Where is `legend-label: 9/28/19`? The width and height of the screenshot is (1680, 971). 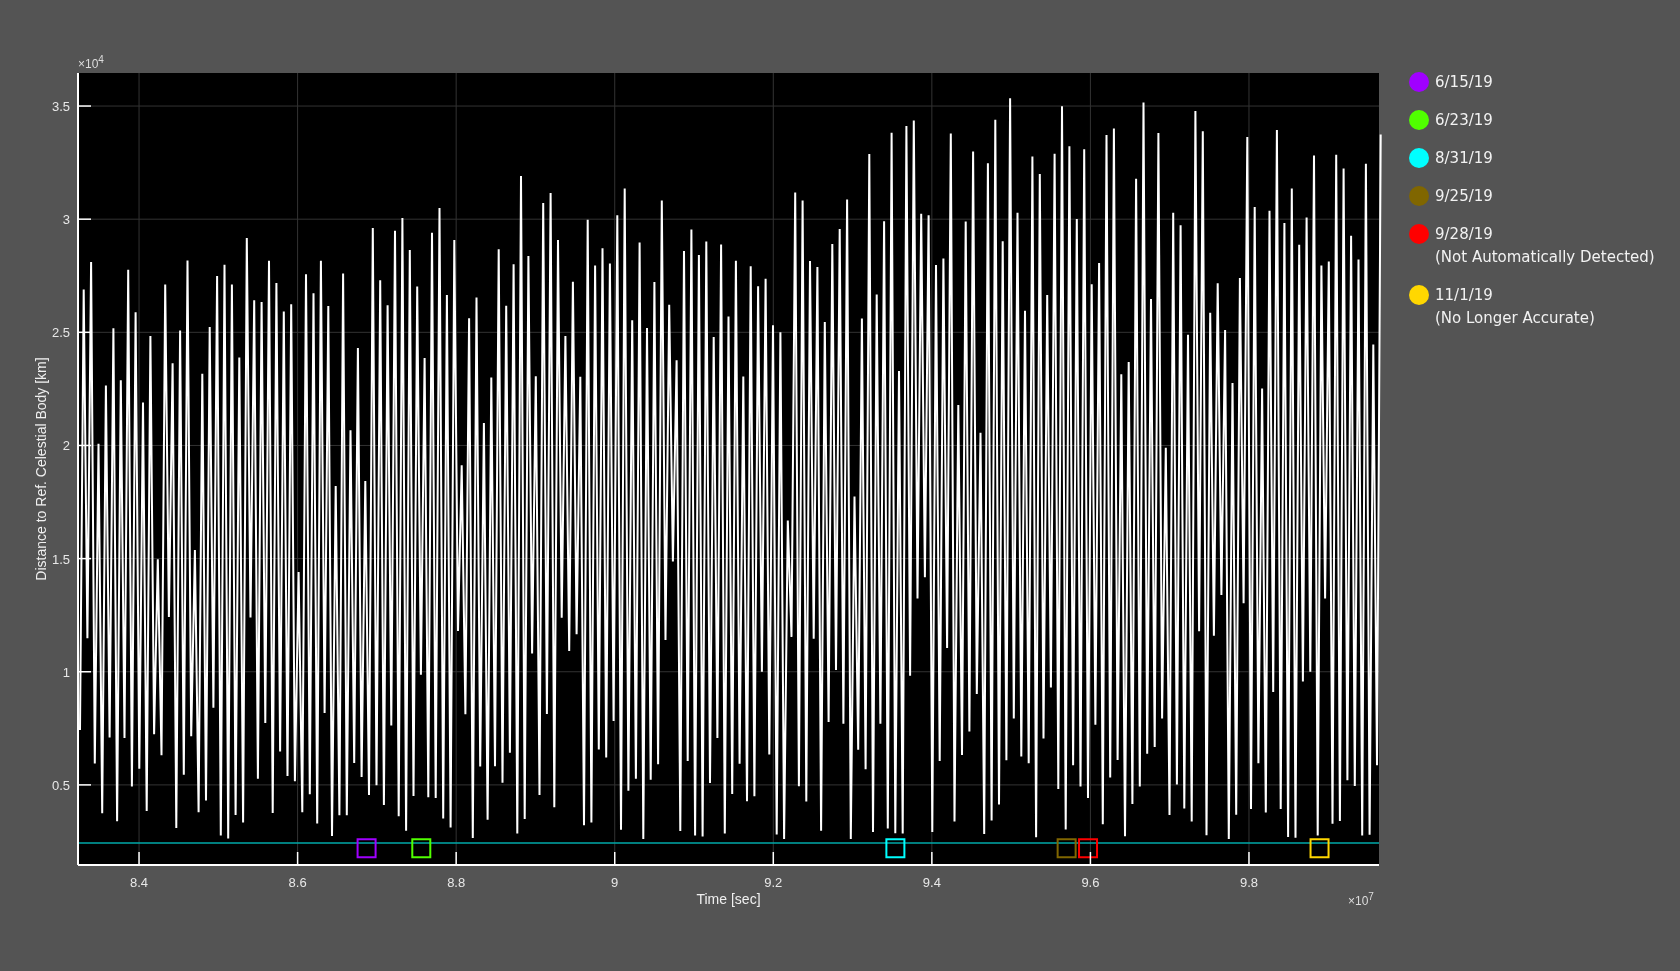 legend-label: 9/28/19 is located at coordinates (1464, 234).